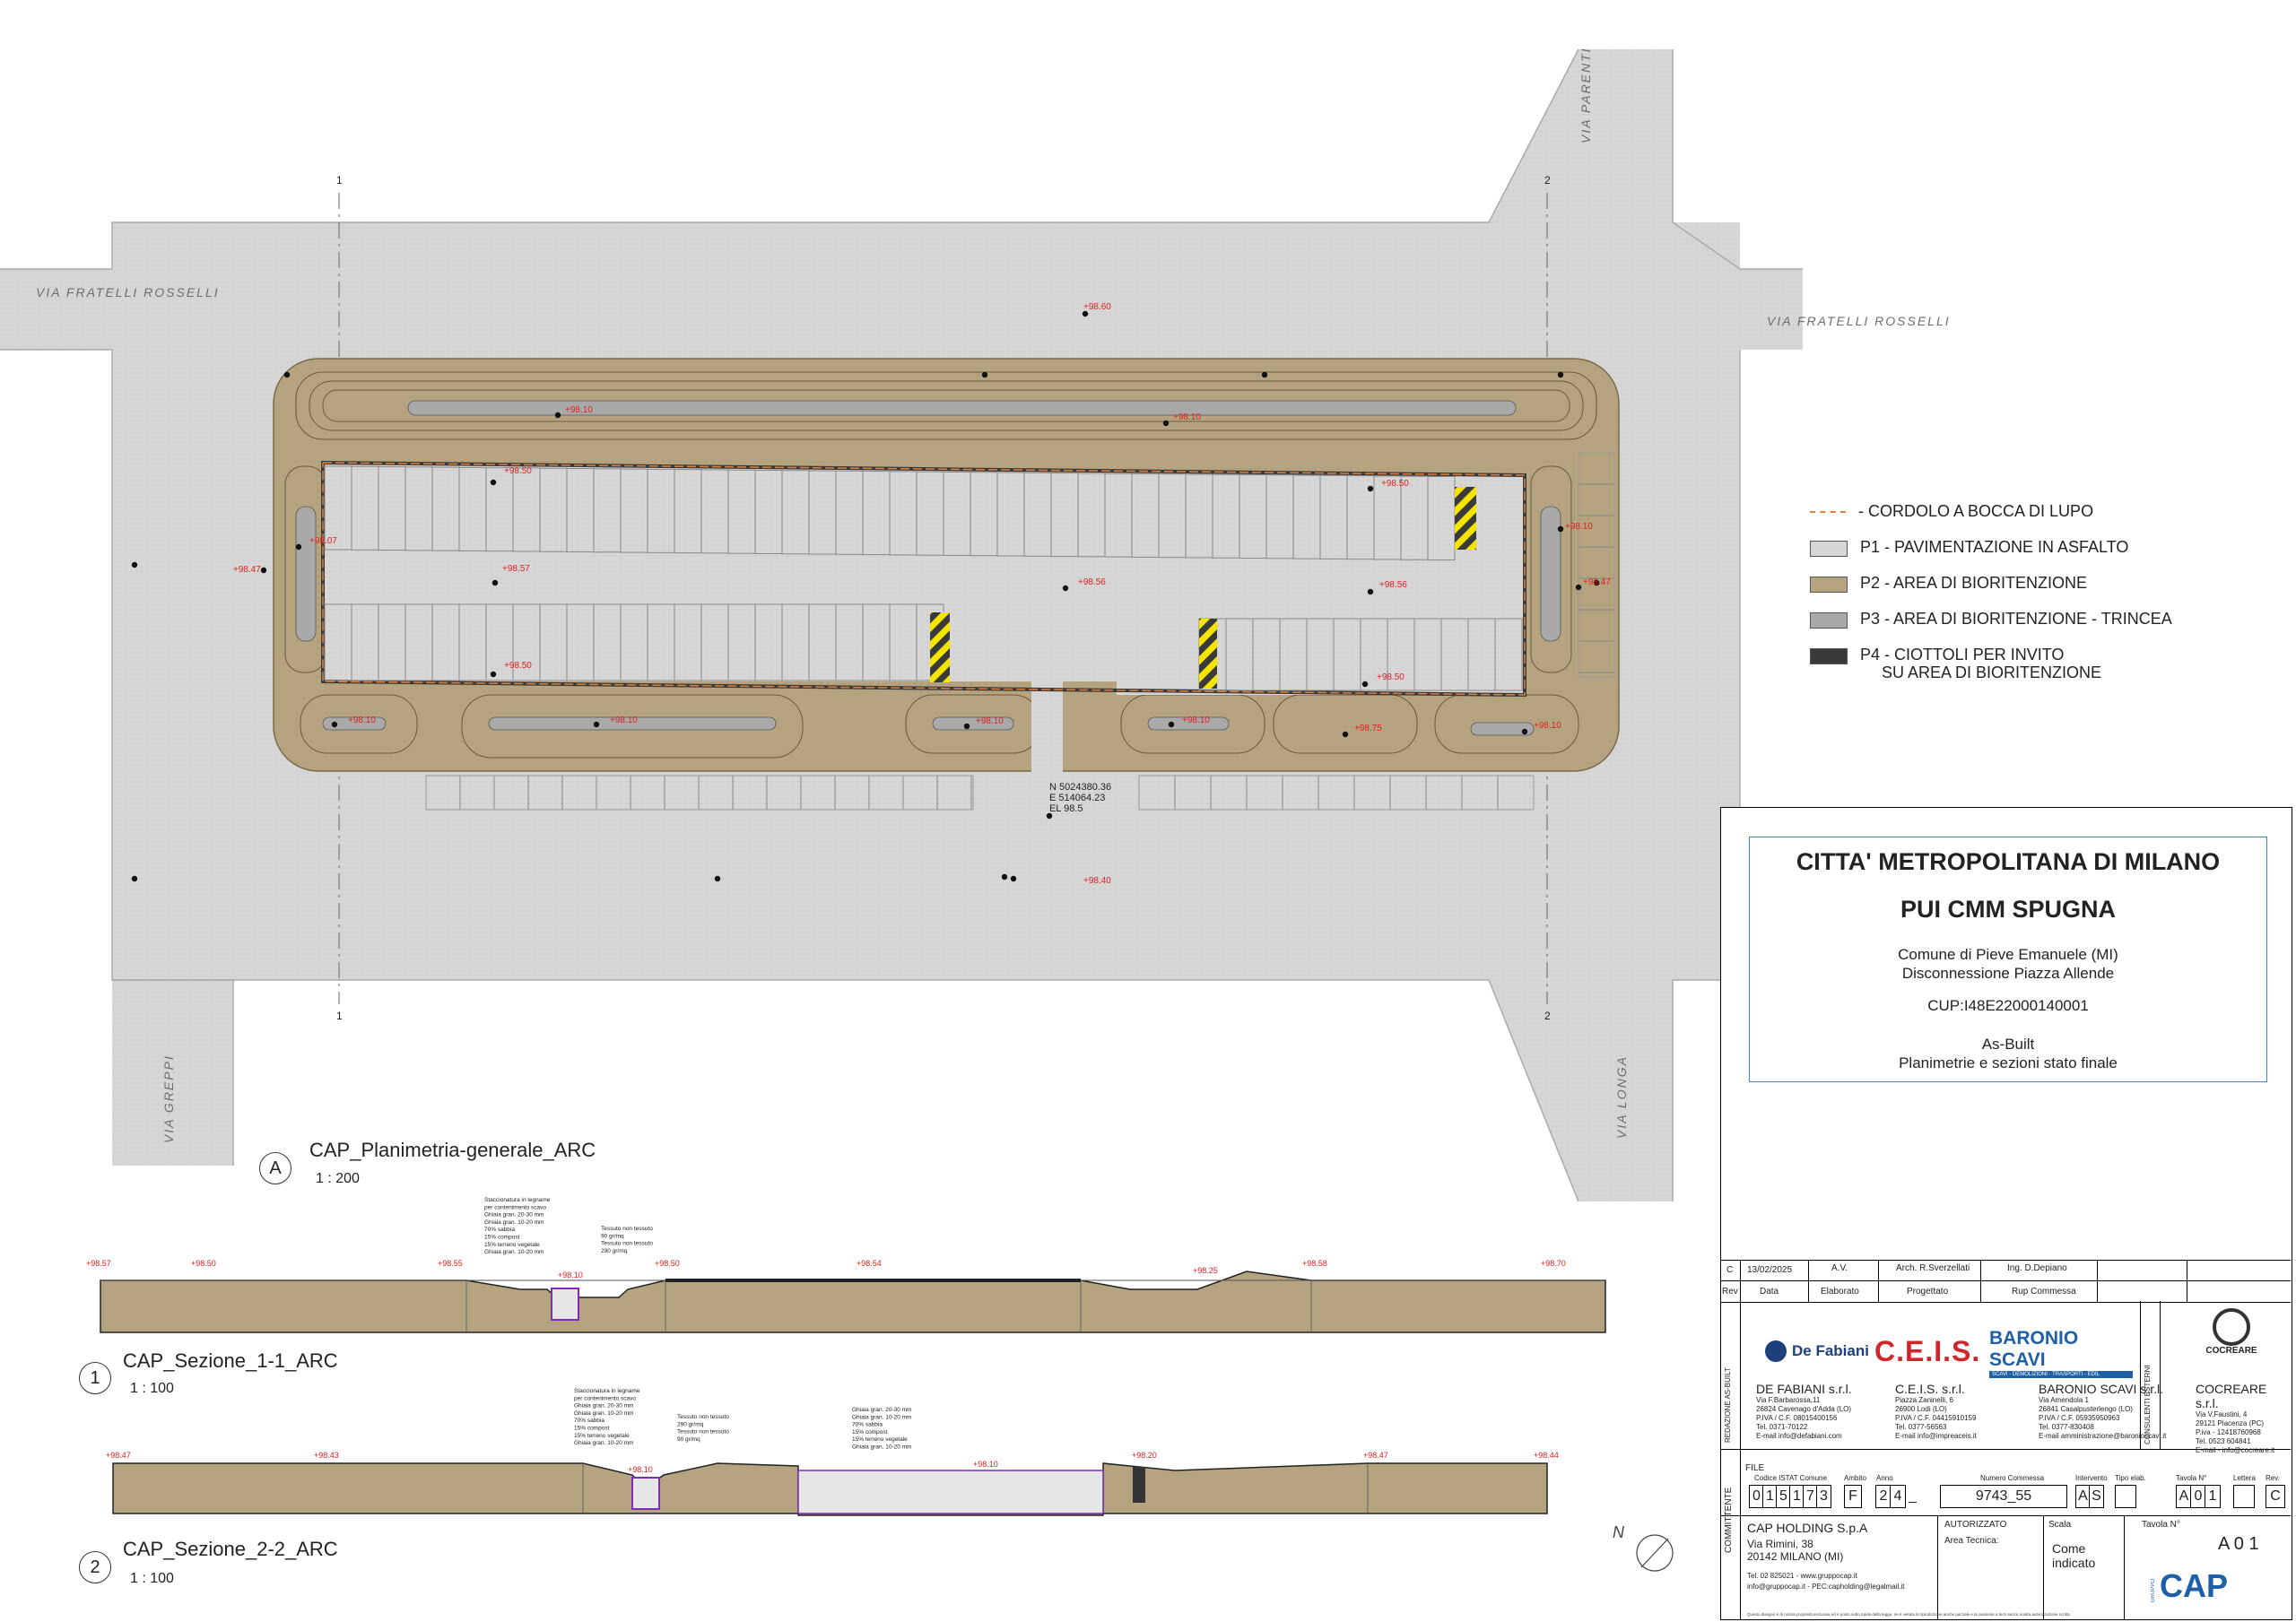 The width and height of the screenshot is (2296, 1622). I want to click on committente-line3: Tel. 02 825021 - www.gruppocap.it, so click(1802, 1576).